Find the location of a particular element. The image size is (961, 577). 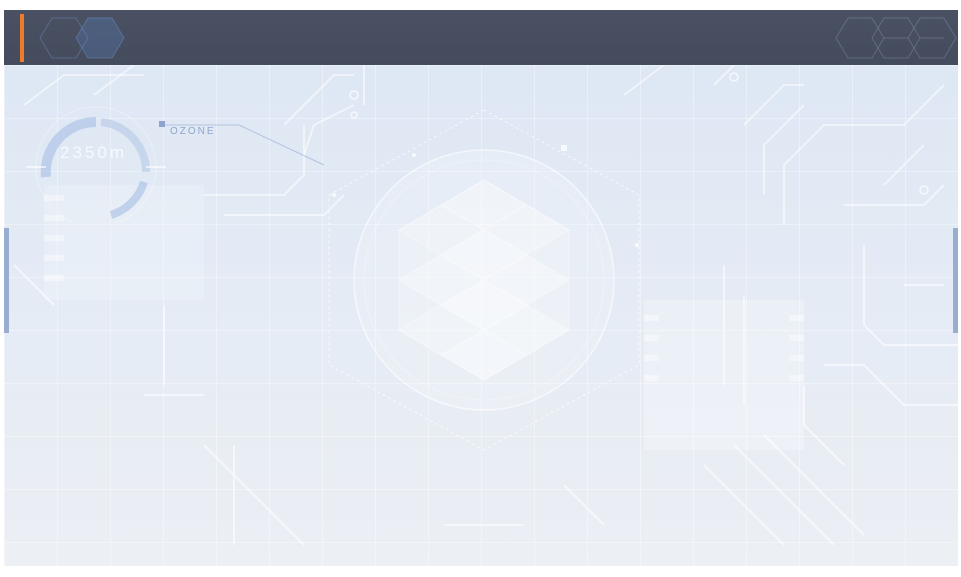

left-side-tab is located at coordinates (6, 280).